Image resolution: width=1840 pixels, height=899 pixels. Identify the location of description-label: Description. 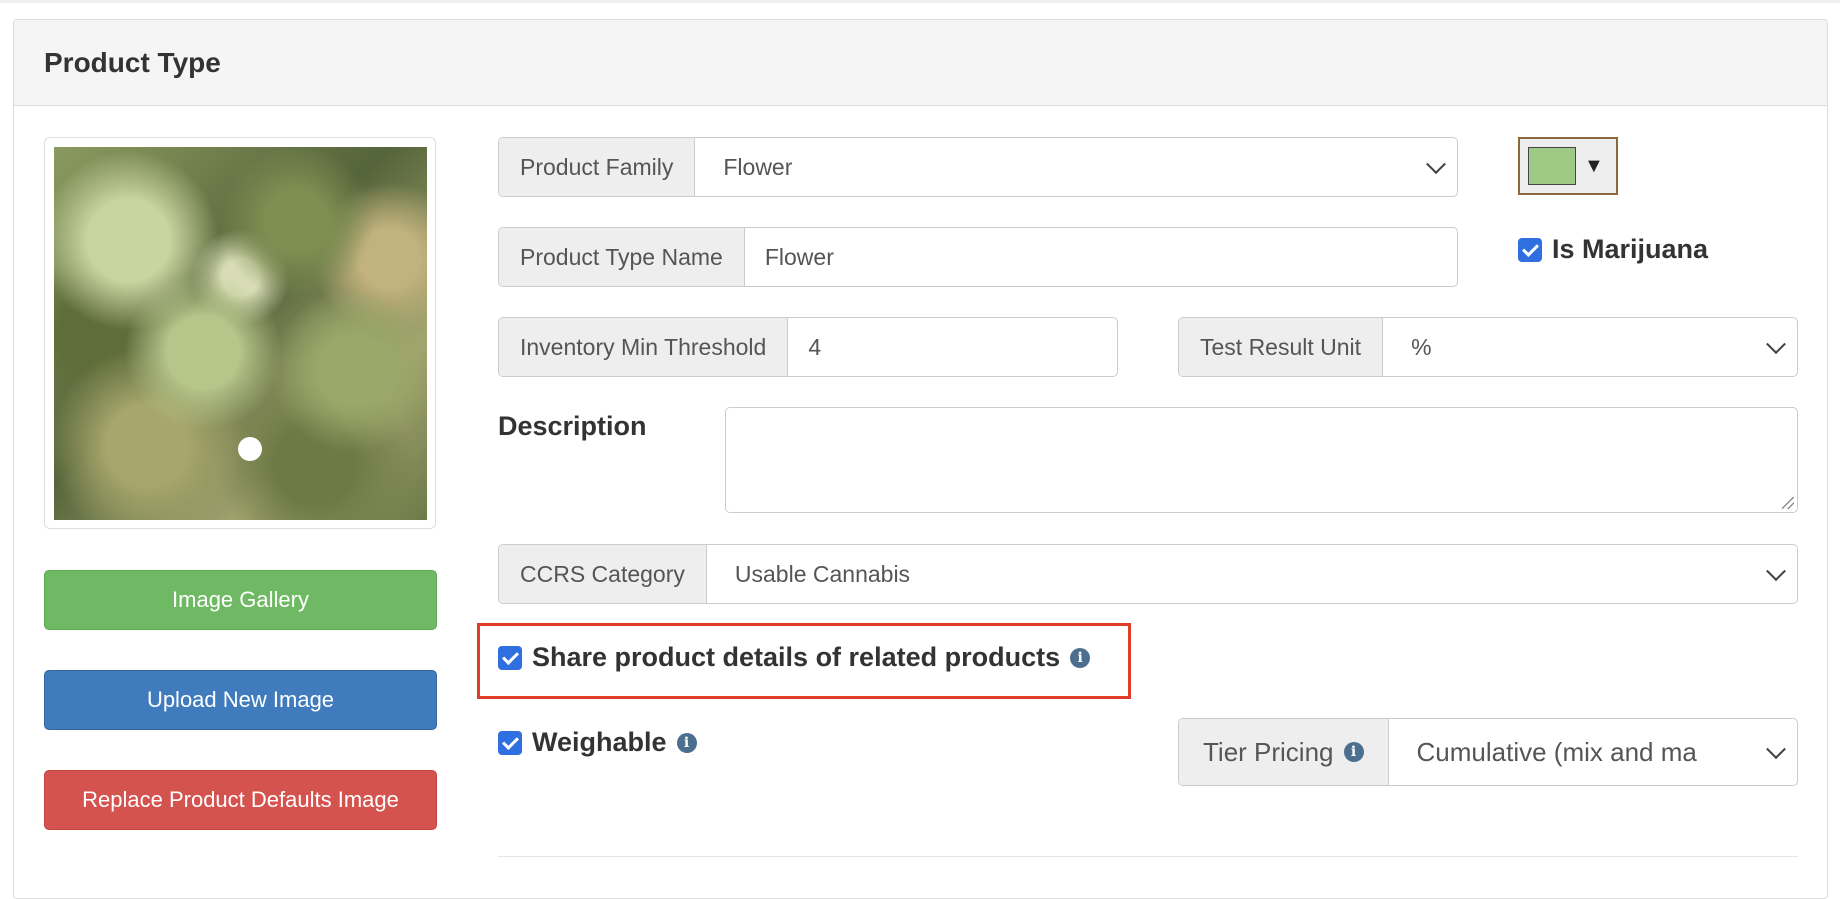
(572, 426).